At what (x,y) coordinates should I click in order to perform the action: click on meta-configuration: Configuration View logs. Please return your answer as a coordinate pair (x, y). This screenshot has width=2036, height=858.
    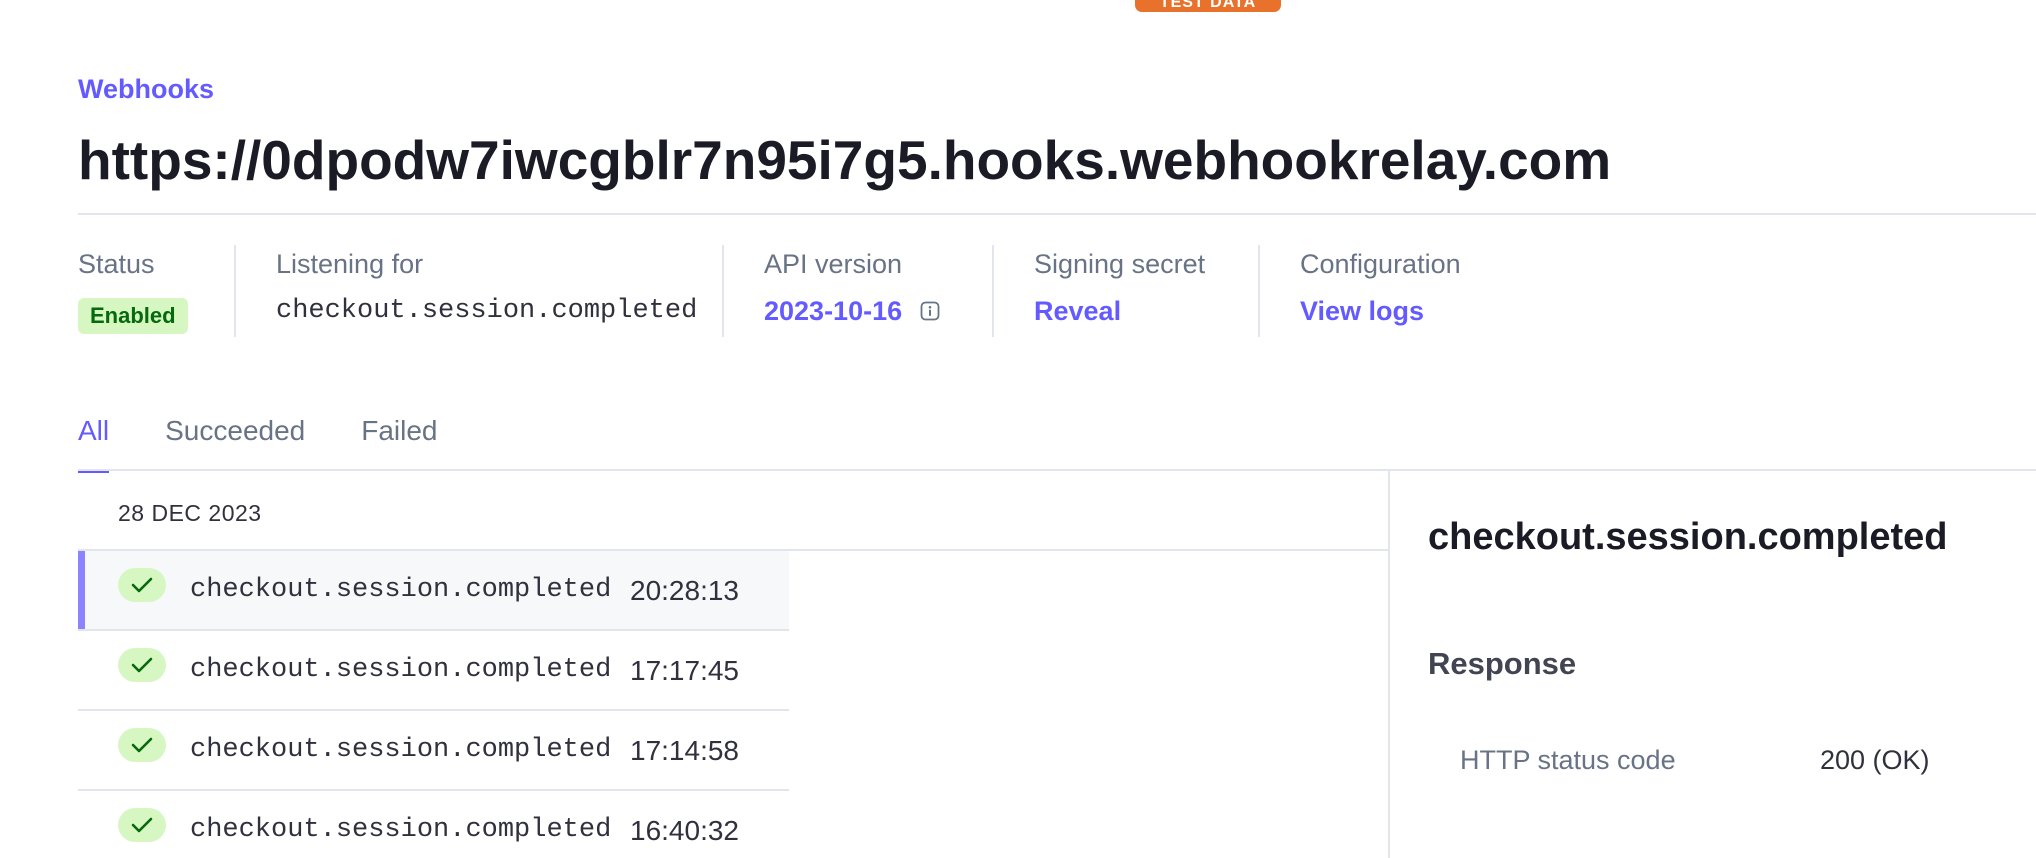
    Looking at the image, I should click on (1378, 291).